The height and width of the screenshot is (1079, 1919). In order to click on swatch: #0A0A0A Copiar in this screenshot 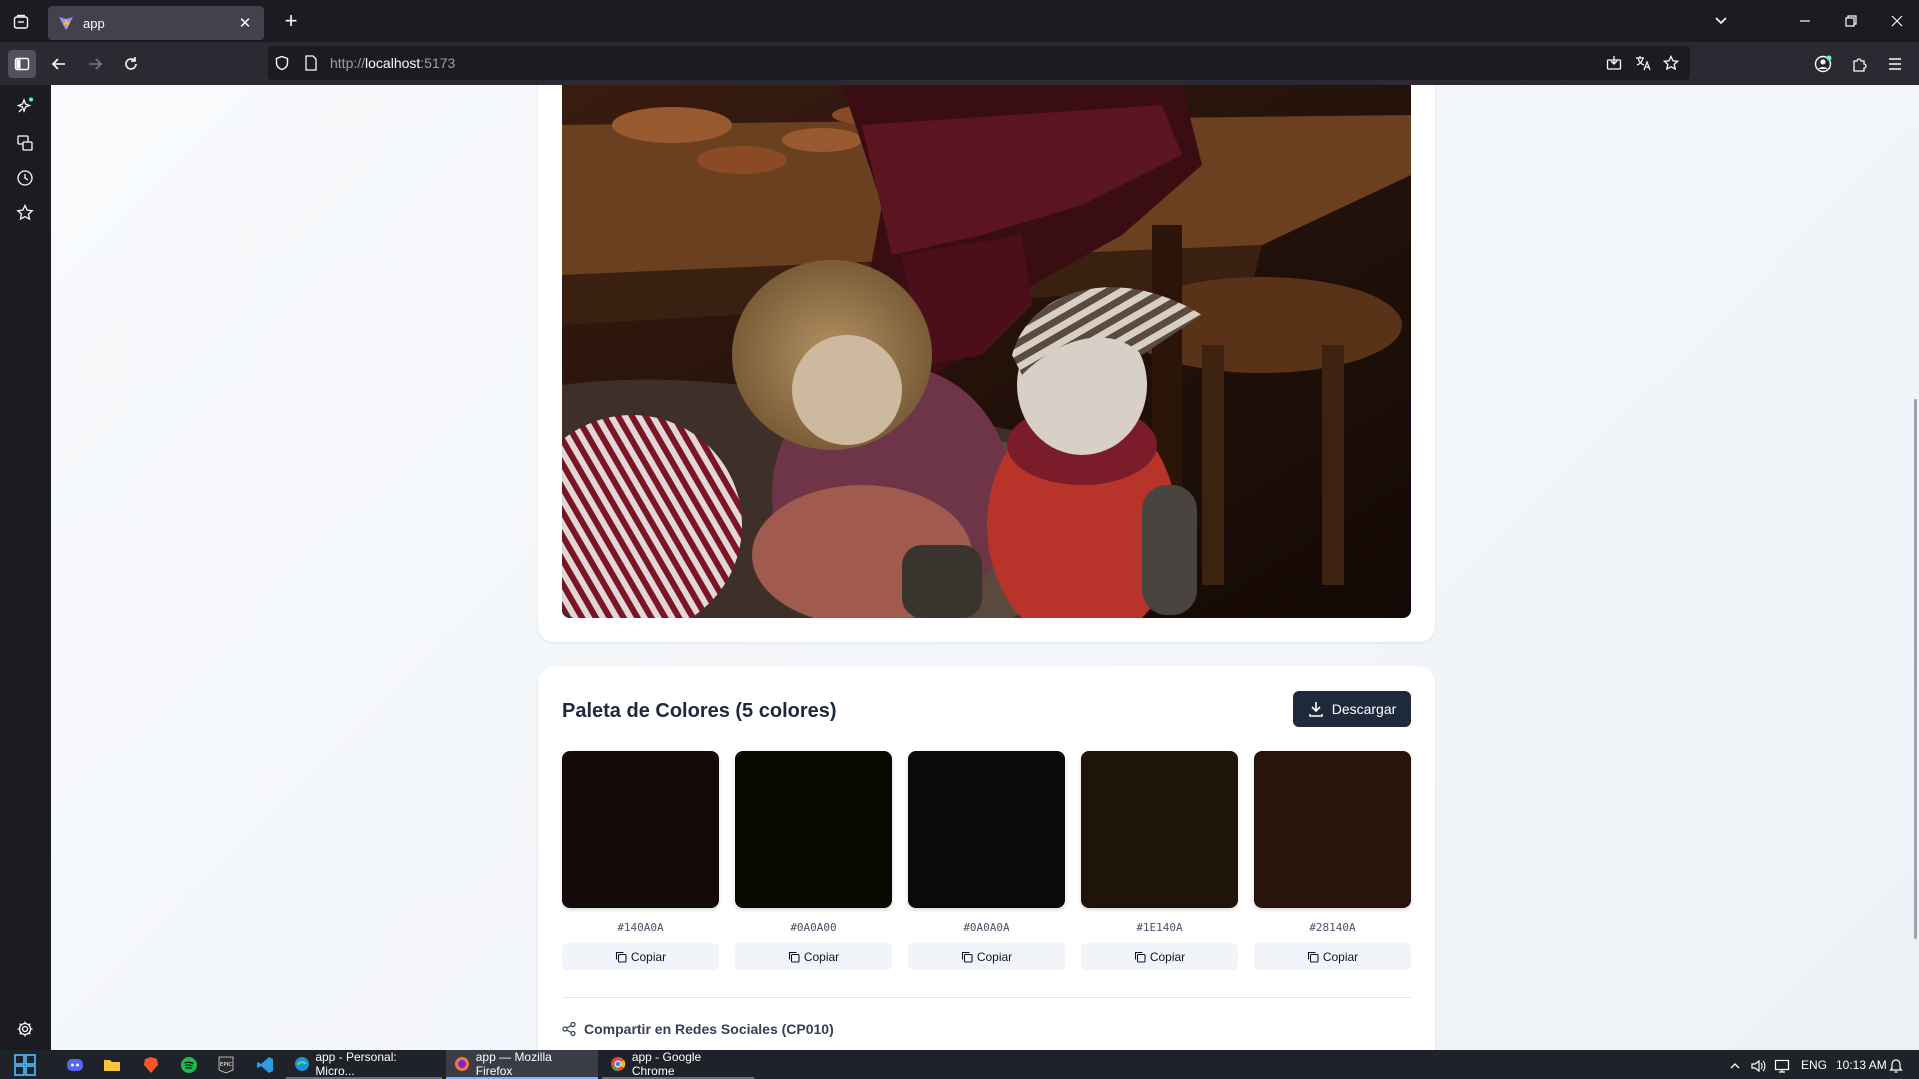, I will do `click(986, 860)`.